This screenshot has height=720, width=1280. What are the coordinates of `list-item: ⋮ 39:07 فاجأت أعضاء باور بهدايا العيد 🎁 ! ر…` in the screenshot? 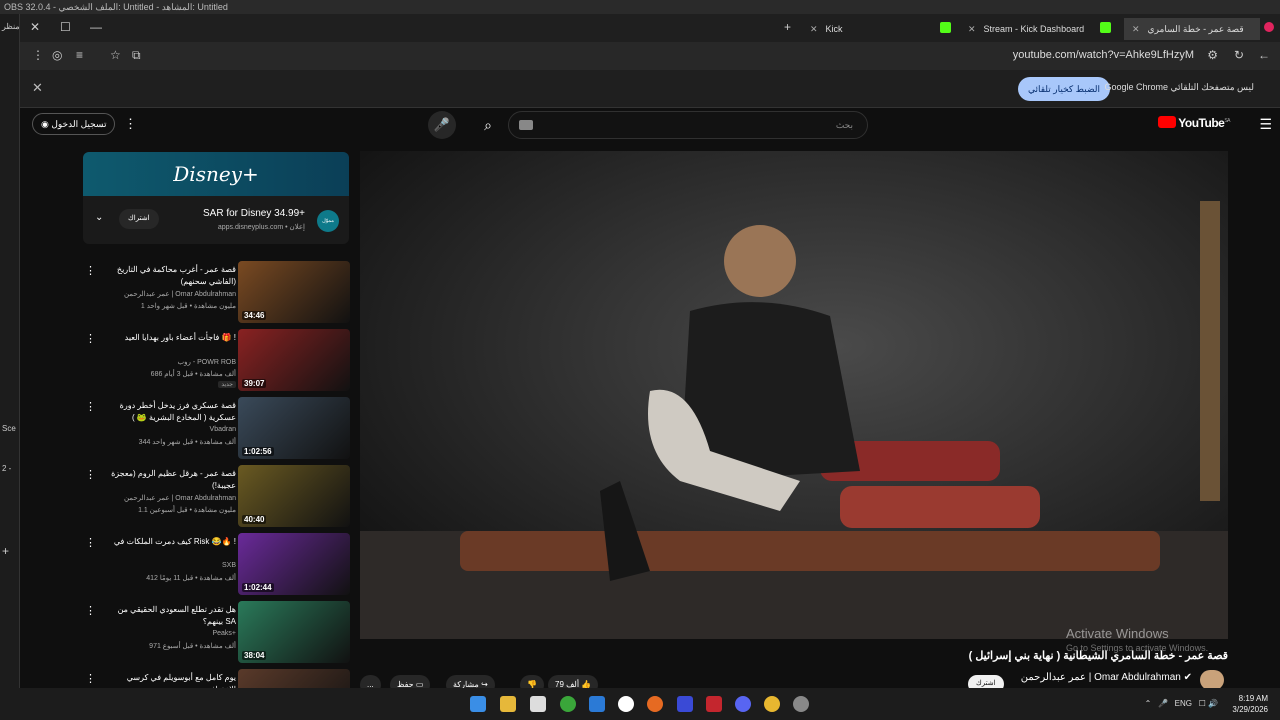 It's located at (218, 361).